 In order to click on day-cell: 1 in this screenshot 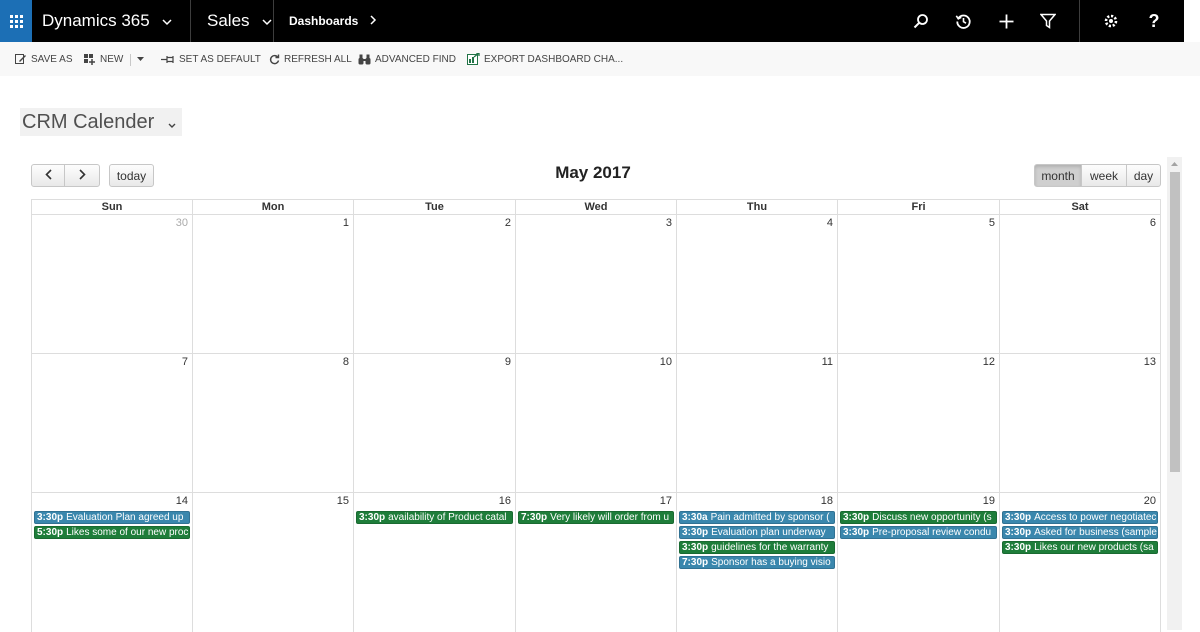, I will do `click(272, 283)`.